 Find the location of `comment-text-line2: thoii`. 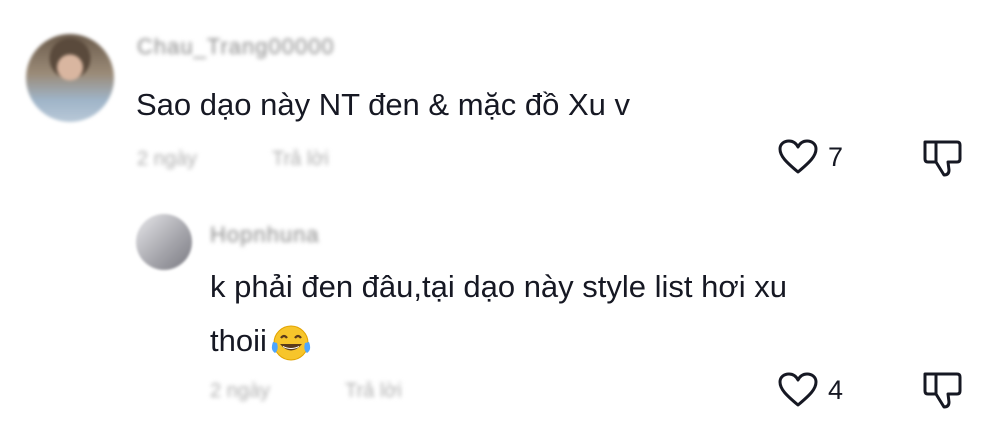

comment-text-line2: thoii is located at coordinates (261, 341).